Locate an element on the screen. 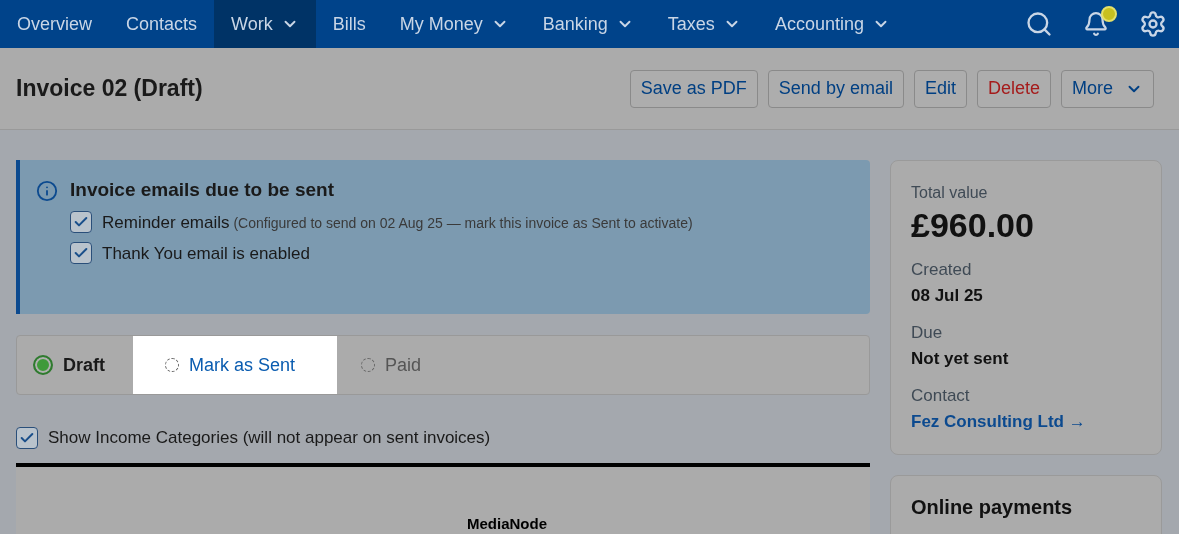 This screenshot has height=534, width=1179. checkbox-label: Show Income Categories (will not appear on sent invoices) is located at coordinates (269, 438).